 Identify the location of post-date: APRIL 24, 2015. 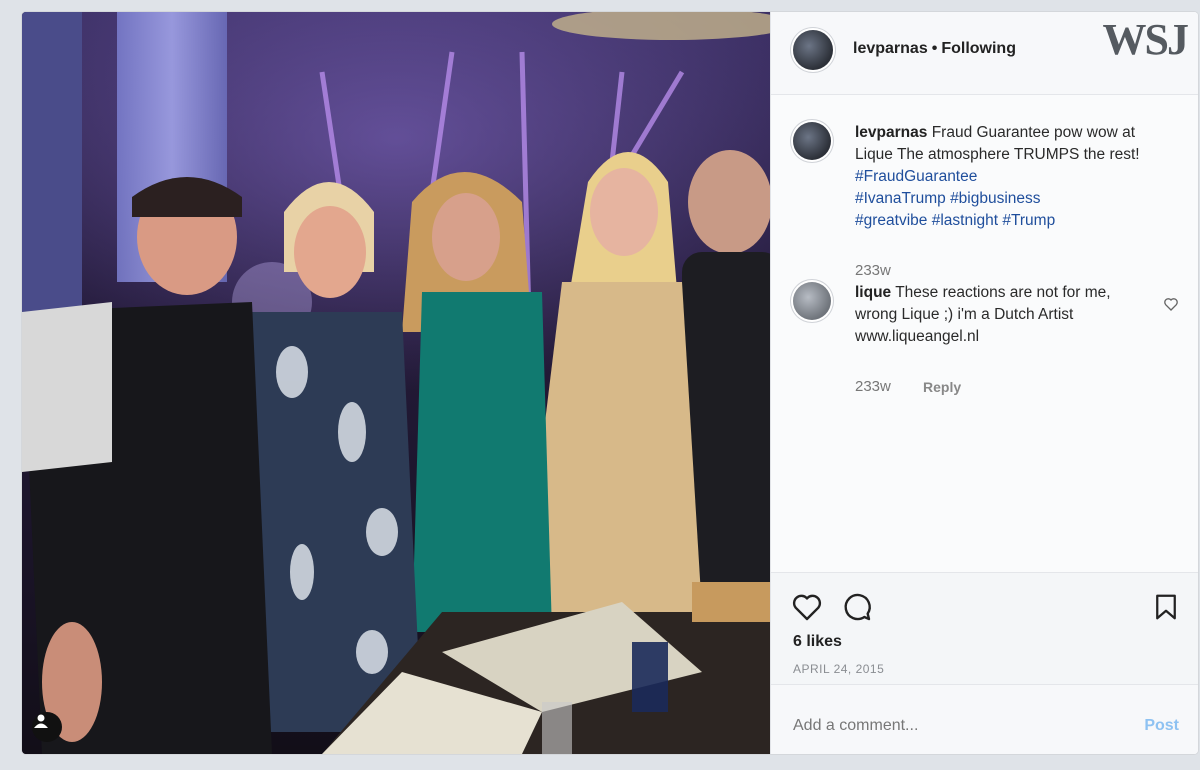
(838, 669).